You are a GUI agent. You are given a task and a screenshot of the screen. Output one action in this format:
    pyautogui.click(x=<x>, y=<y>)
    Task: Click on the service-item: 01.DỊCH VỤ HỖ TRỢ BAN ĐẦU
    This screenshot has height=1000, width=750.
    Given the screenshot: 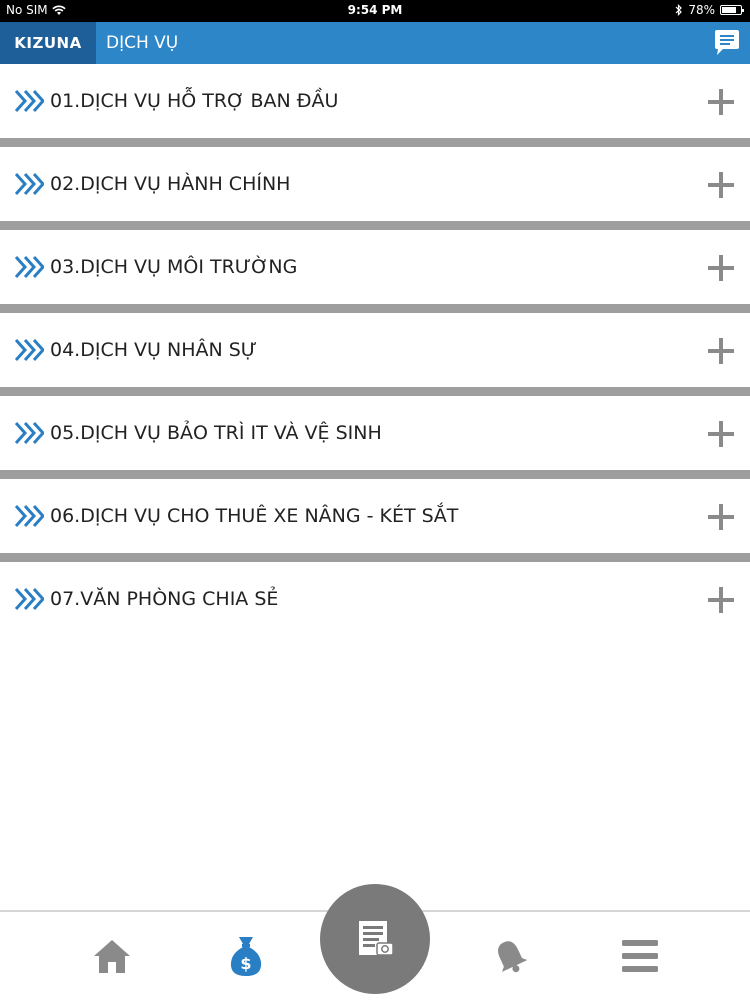 What is the action you would take?
    pyautogui.click(x=375, y=105)
    